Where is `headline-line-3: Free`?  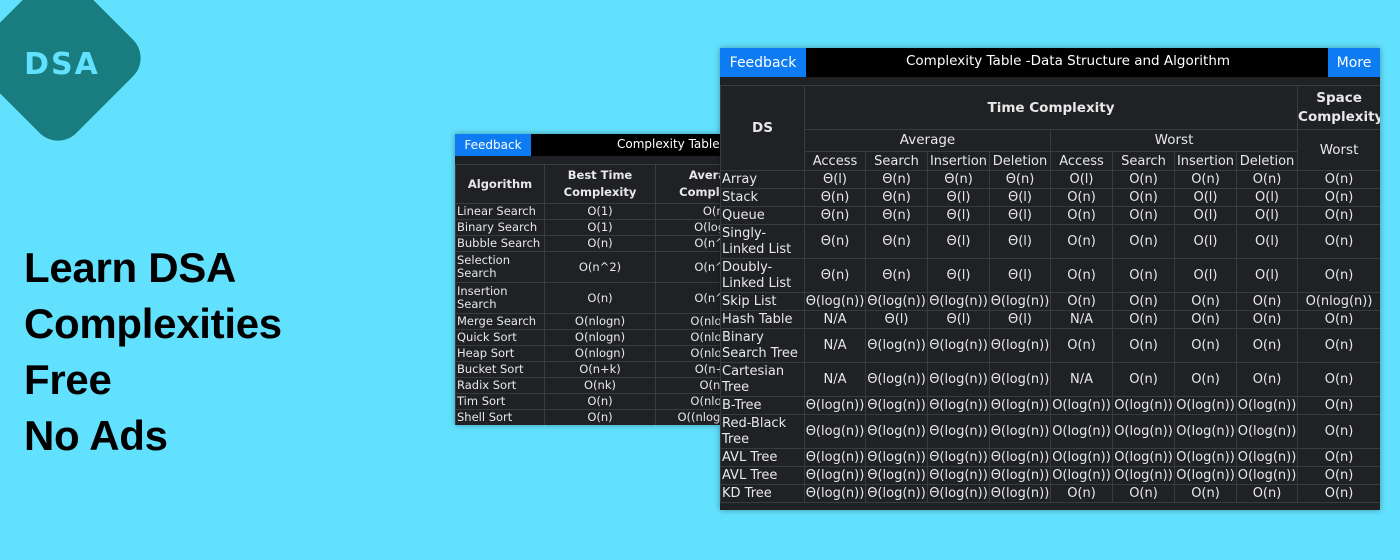 headline-line-3: Free is located at coordinates (68, 379).